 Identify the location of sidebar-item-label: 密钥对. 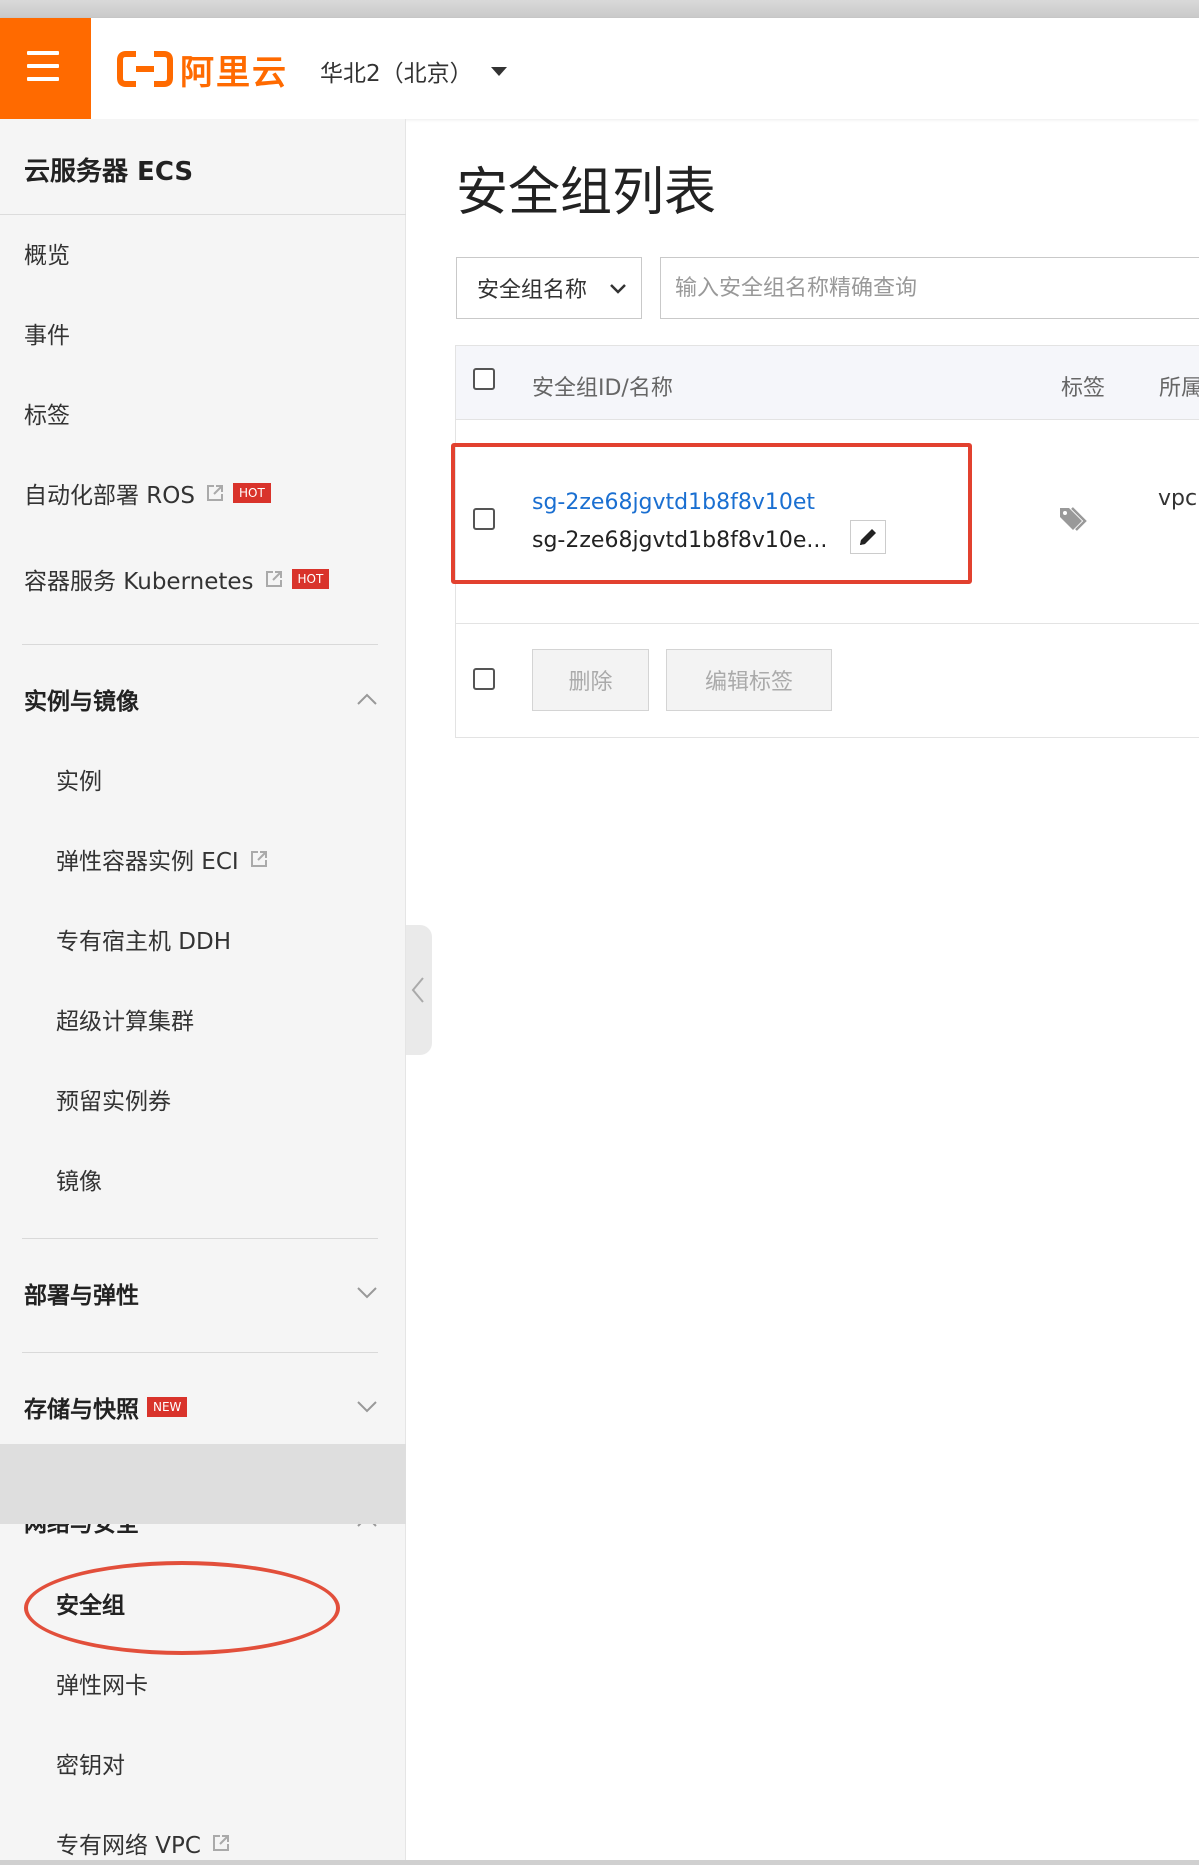
(90, 1766).